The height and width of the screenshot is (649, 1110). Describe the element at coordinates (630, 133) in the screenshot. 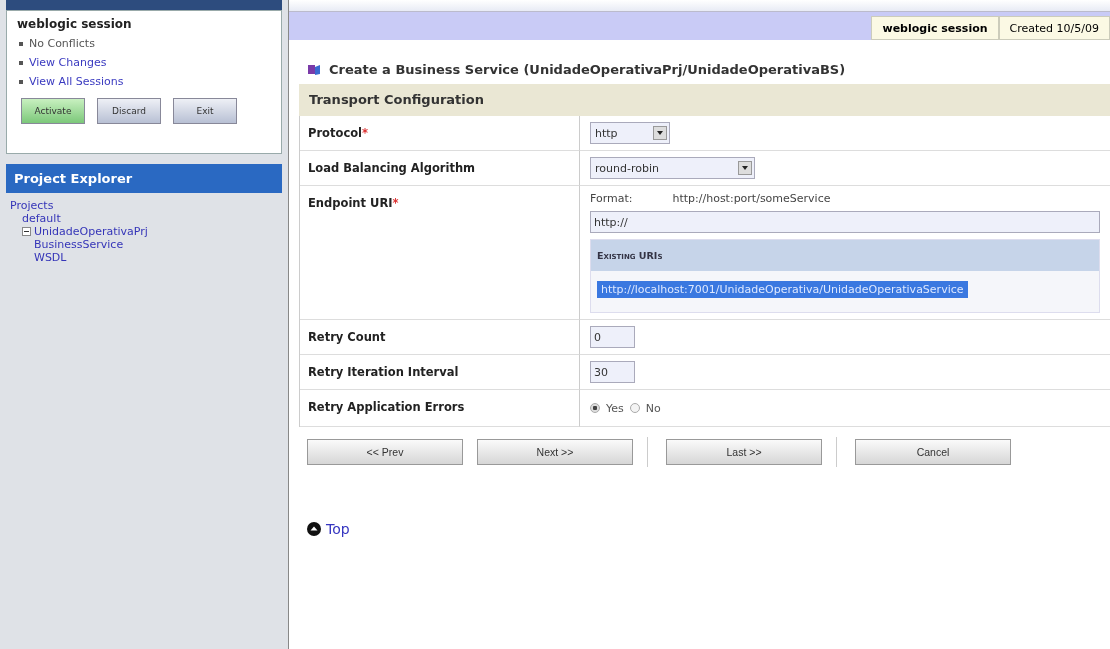

I see `select-field: http` at that location.